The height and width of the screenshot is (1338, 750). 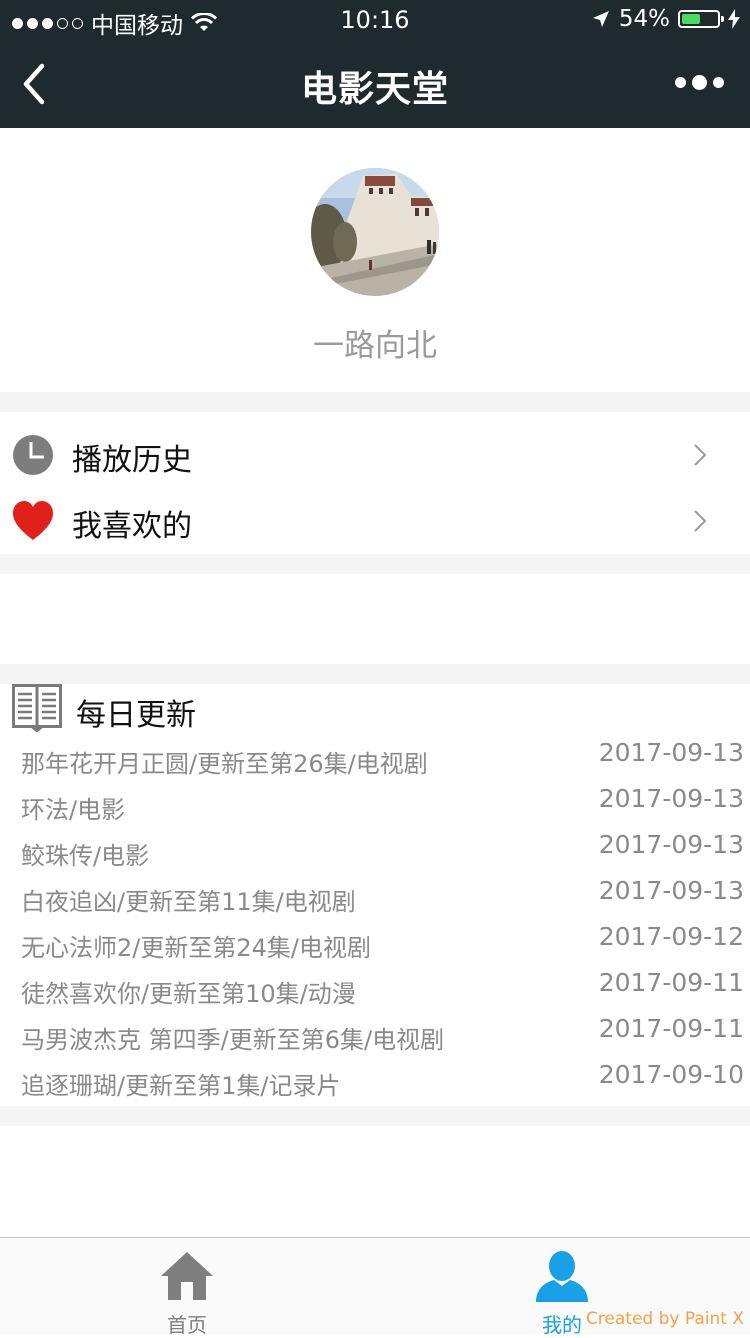 What do you see at coordinates (644, 19) in the screenshot?
I see `battery-percent: 54%` at bounding box center [644, 19].